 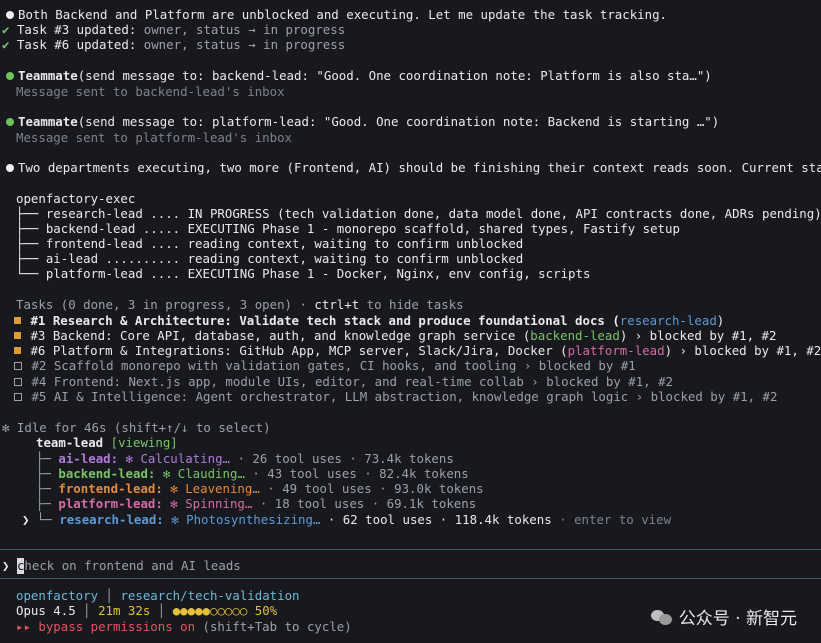 What do you see at coordinates (121, 566) in the screenshot?
I see `prompt-input: ❯ check on frontend and AI leads` at bounding box center [121, 566].